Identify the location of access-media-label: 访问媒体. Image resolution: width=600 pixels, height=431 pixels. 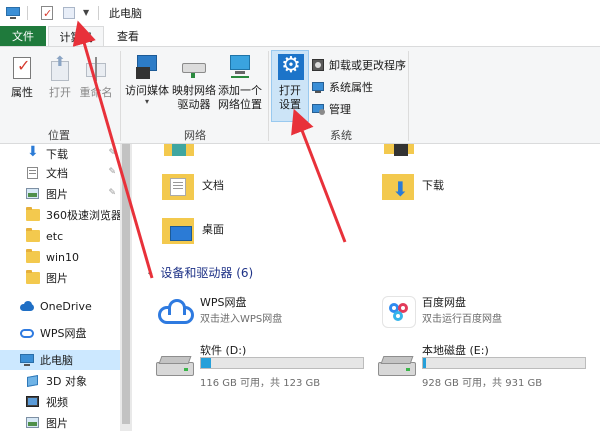
(147, 90).